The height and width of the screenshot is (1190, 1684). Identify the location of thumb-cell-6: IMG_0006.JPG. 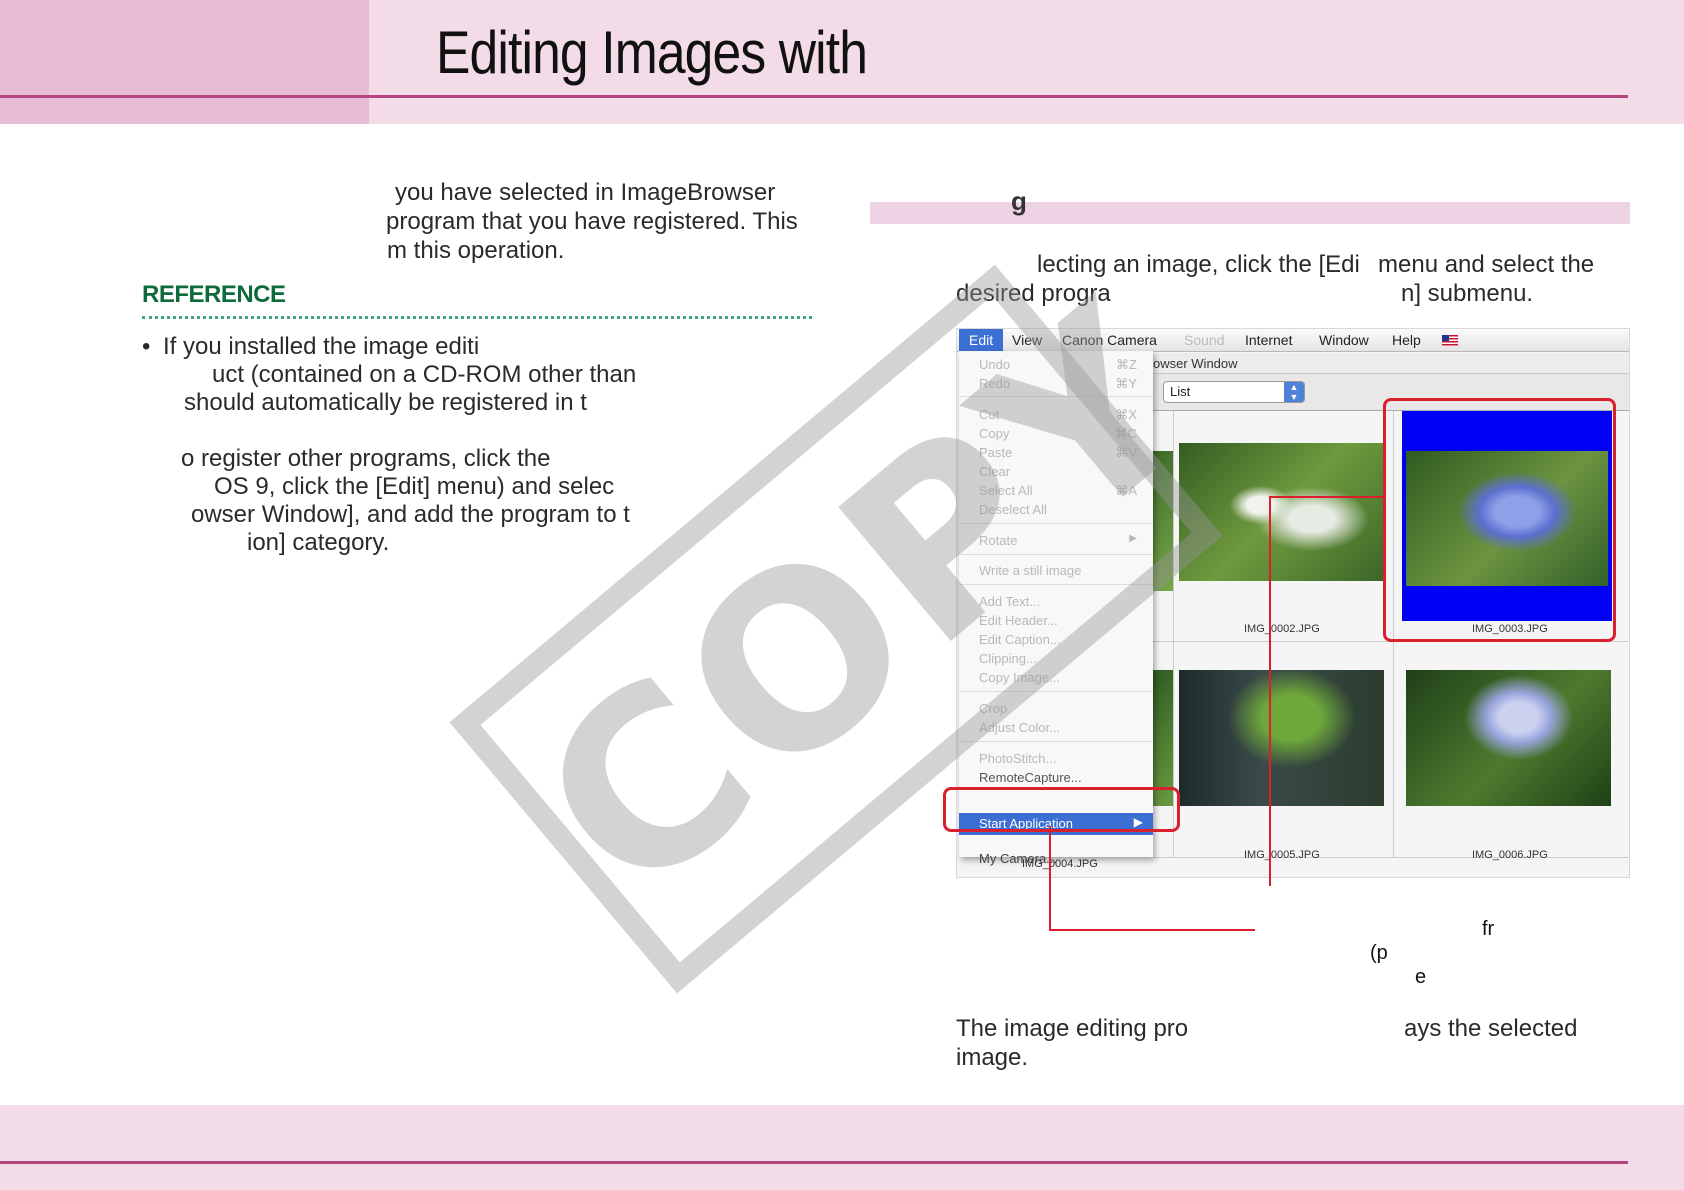
(1511, 751).